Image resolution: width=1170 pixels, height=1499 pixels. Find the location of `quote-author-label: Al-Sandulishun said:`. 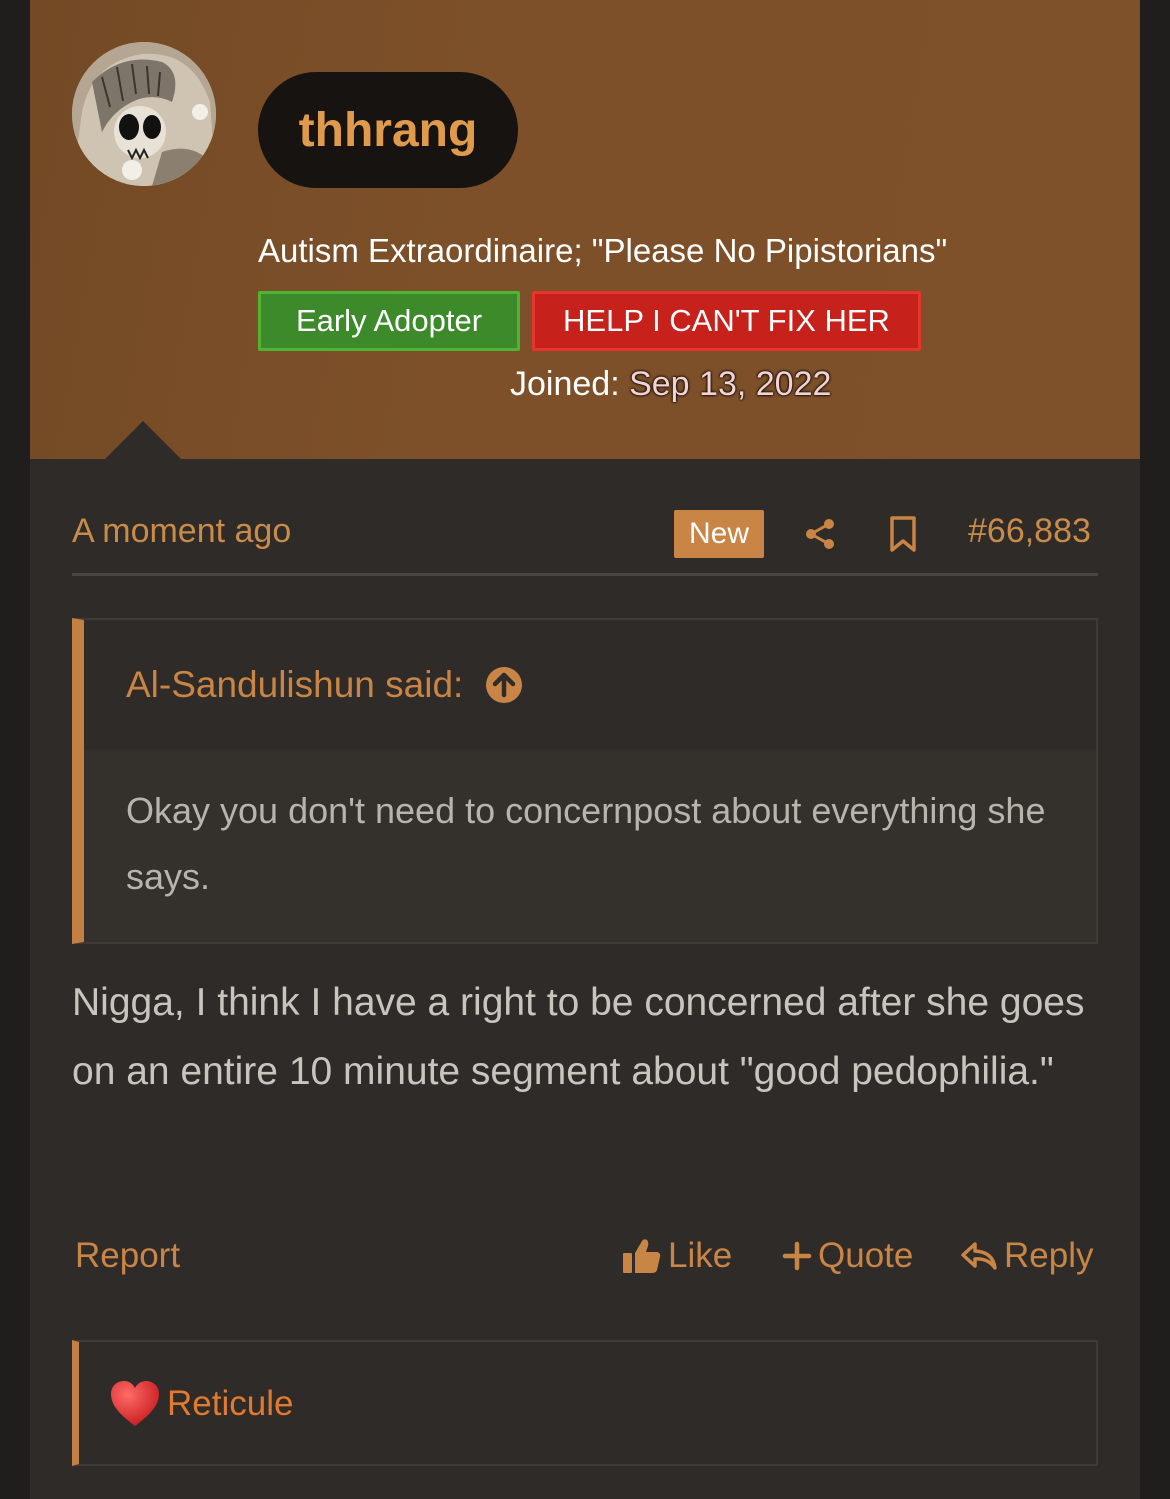

quote-author-label: Al-Sandulishun said: is located at coordinates (294, 685).